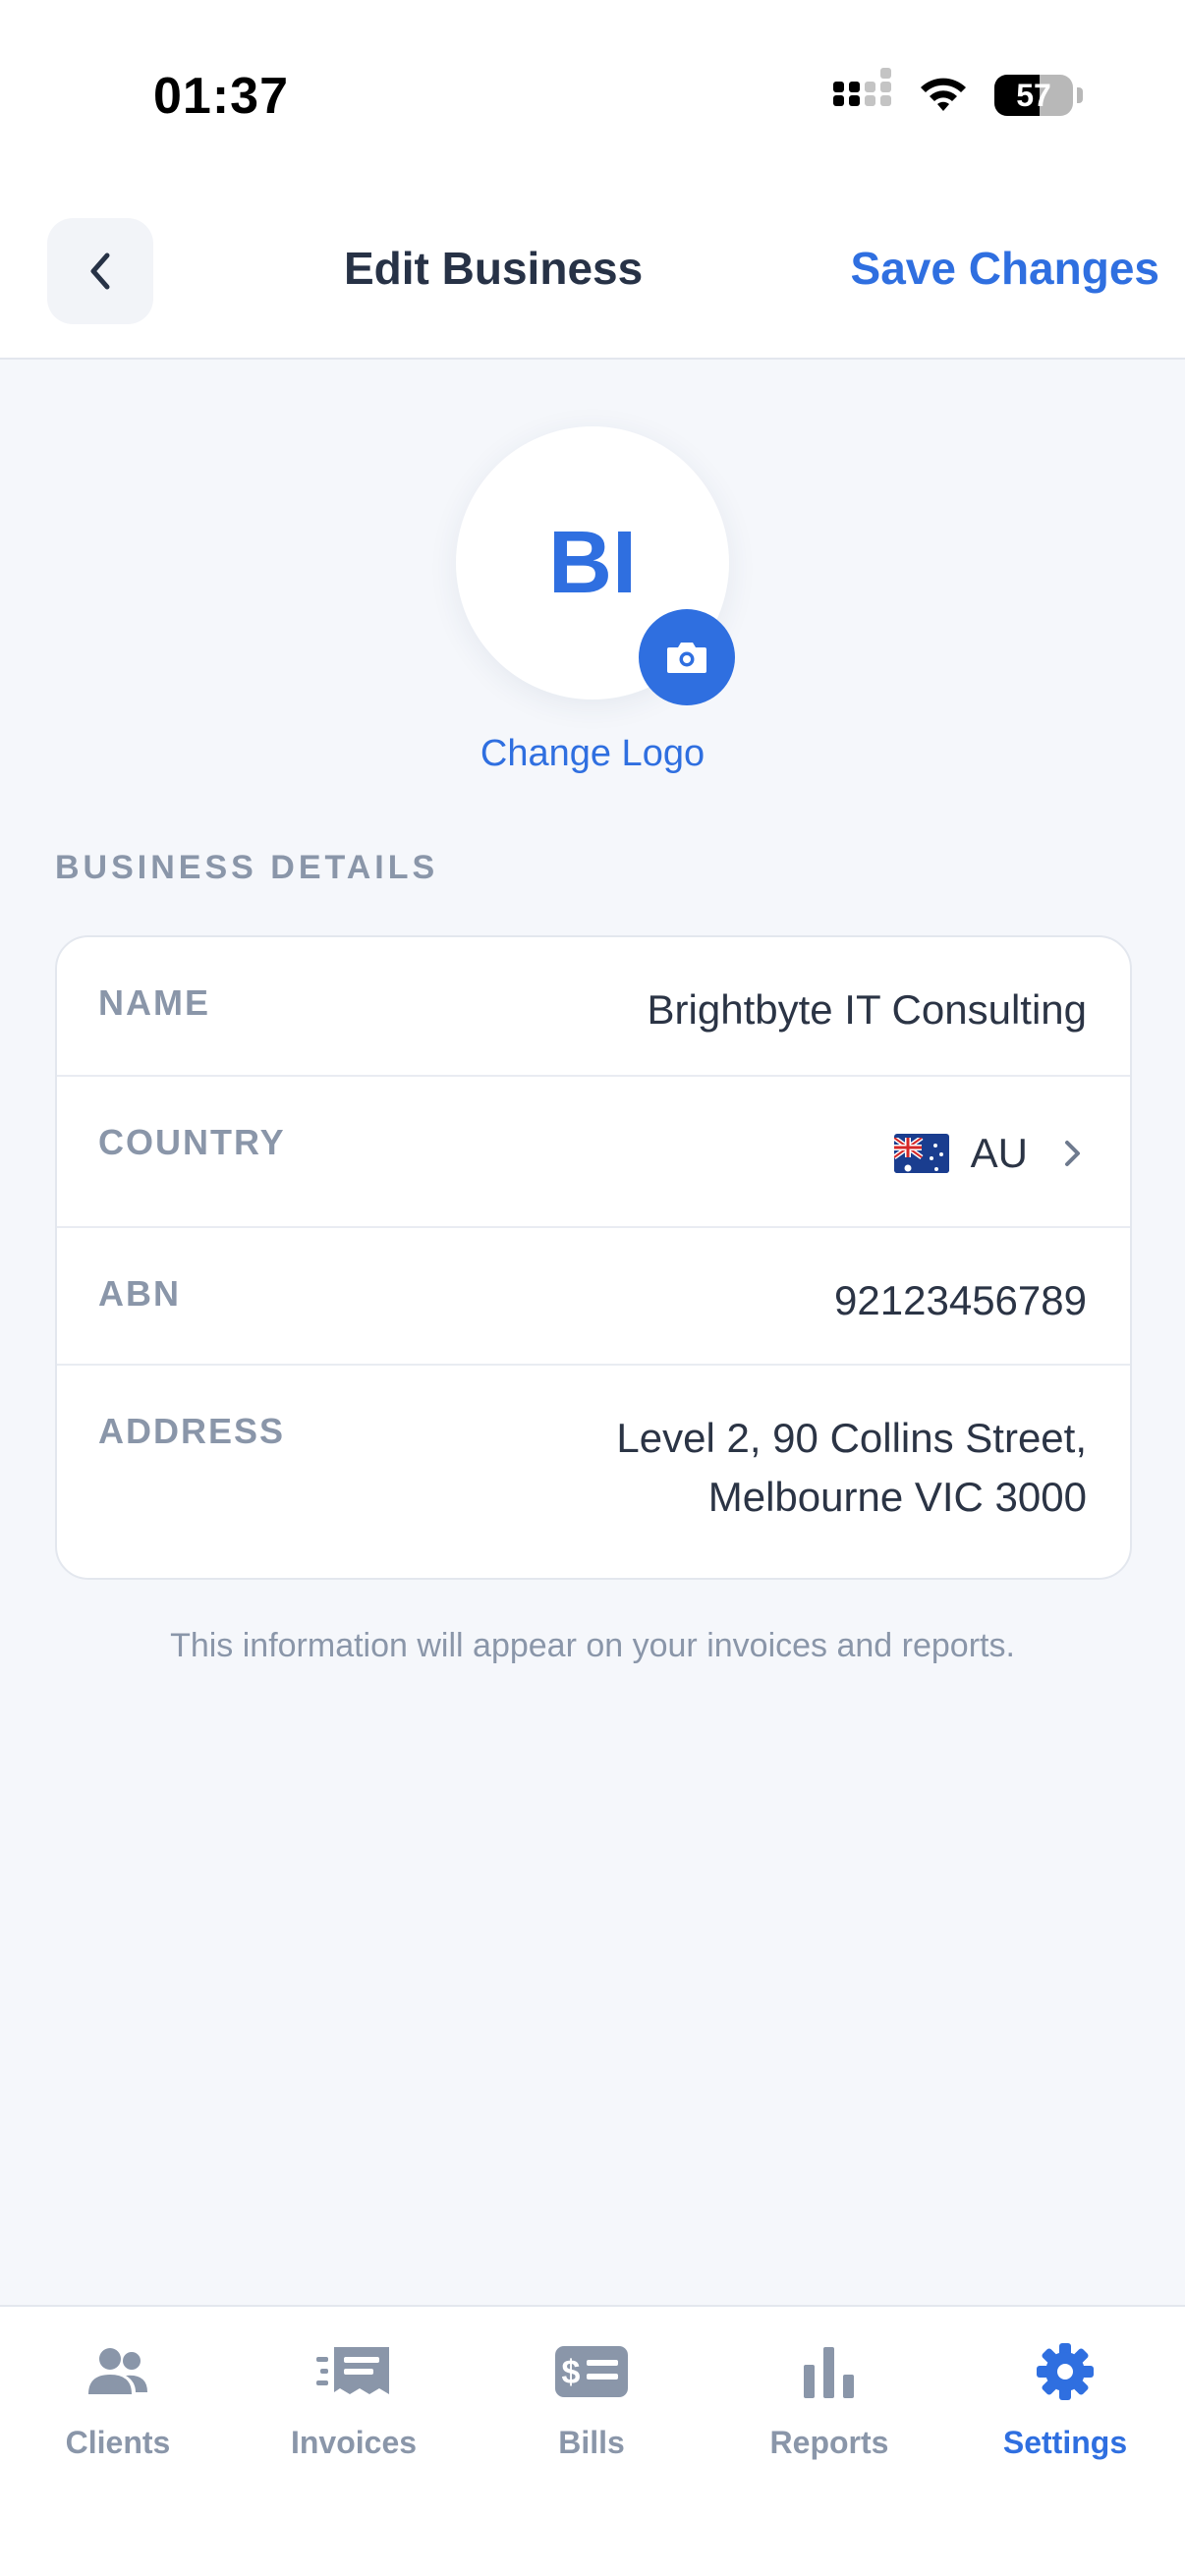  I want to click on address-line-1: Level 2, 90 Collins Street,, so click(852, 1438).